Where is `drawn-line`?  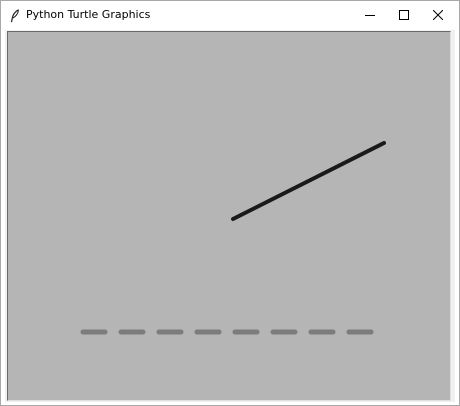 drawn-line is located at coordinates (308, 181).